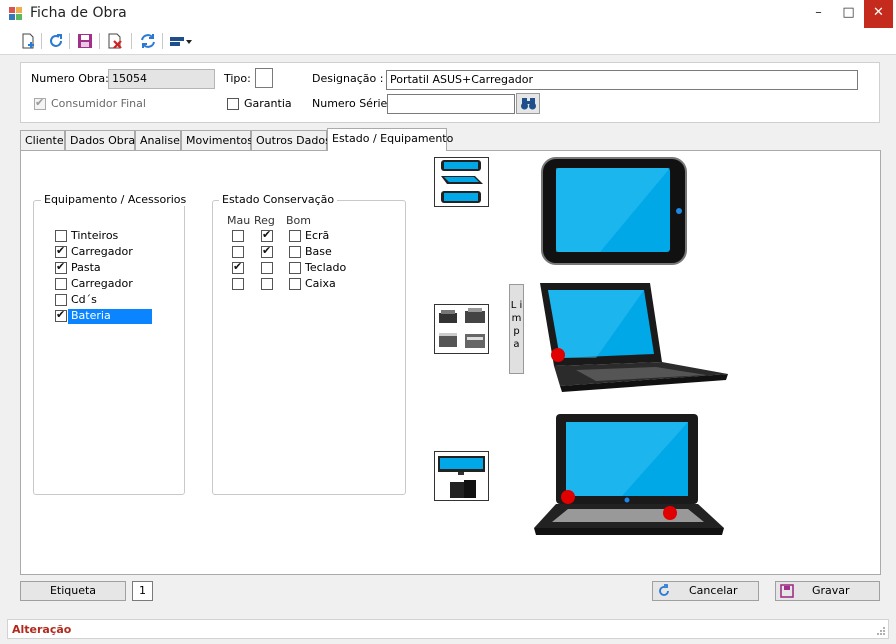  Describe the element at coordinates (267, 235) in the screenshot. I see `ecra-reg-checkbox` at that location.